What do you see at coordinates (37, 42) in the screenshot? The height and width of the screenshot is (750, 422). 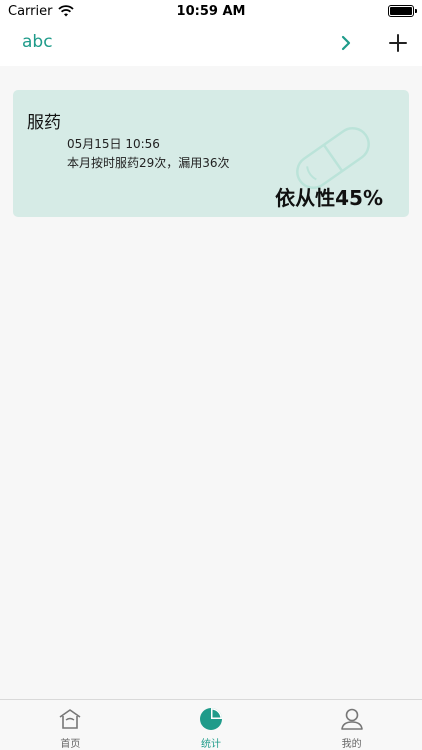 I see `nav-title: abc` at bounding box center [37, 42].